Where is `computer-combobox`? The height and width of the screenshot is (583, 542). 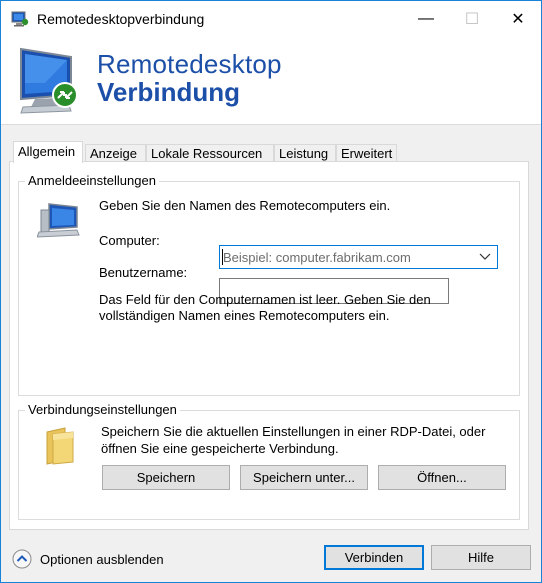 computer-combobox is located at coordinates (358, 257).